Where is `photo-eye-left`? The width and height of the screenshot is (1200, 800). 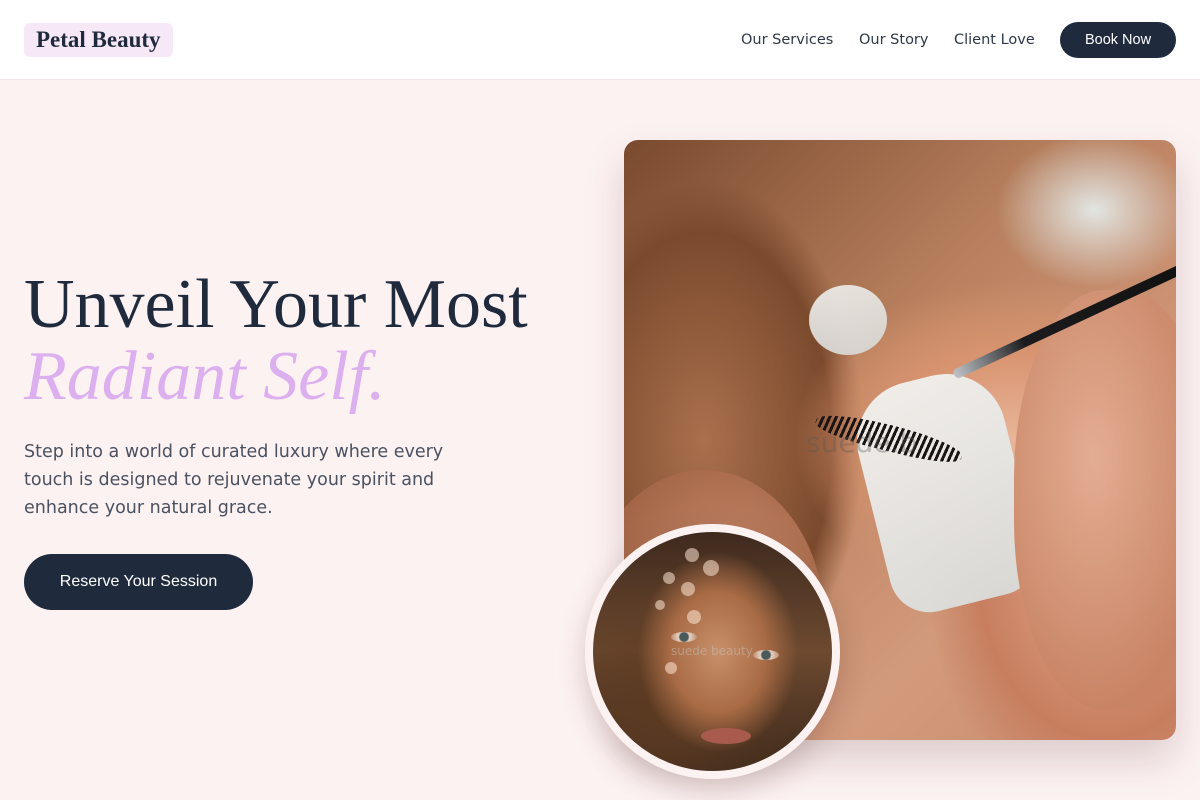 photo-eye-left is located at coordinates (684, 637).